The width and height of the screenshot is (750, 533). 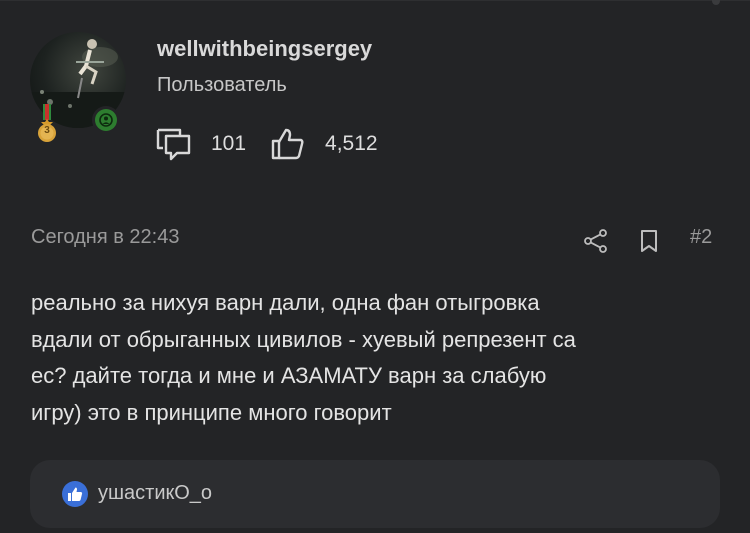 What do you see at coordinates (264, 49) in the screenshot?
I see `username: wellwithbeingsergey` at bounding box center [264, 49].